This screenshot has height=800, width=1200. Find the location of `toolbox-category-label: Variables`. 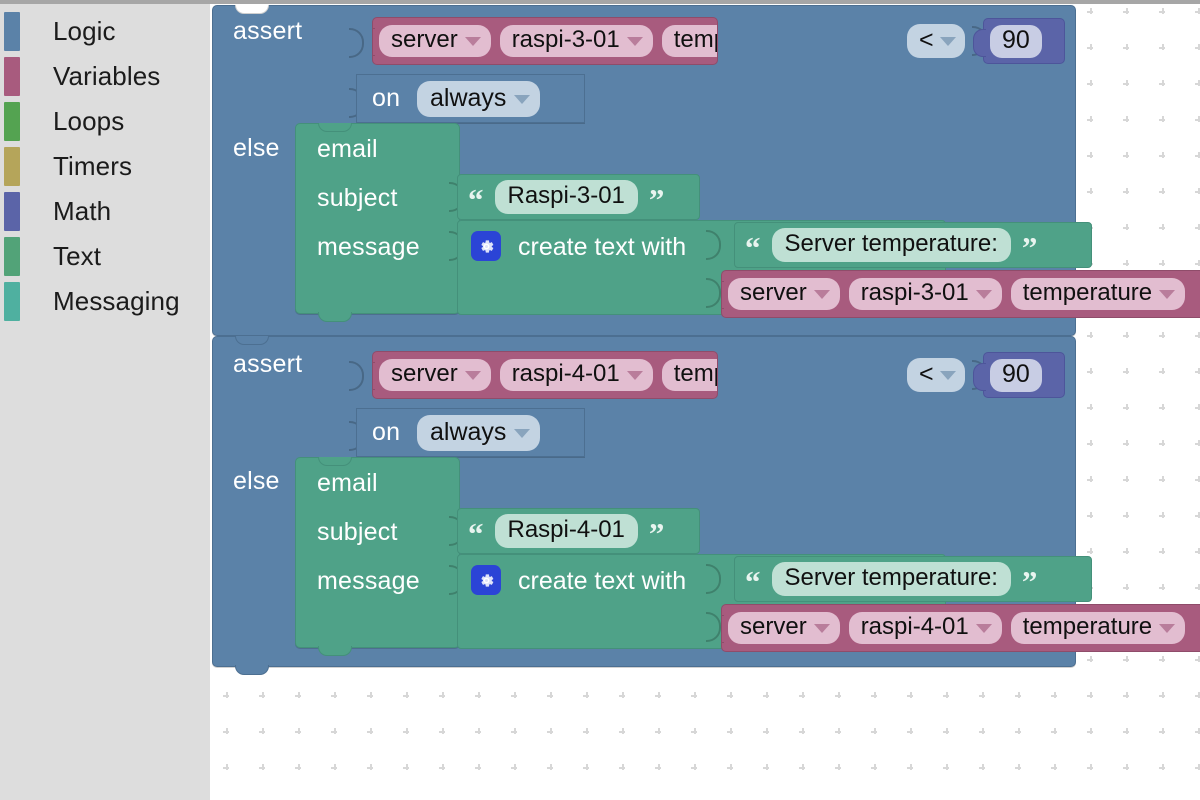

toolbox-category-label: Variables is located at coordinates (107, 76).